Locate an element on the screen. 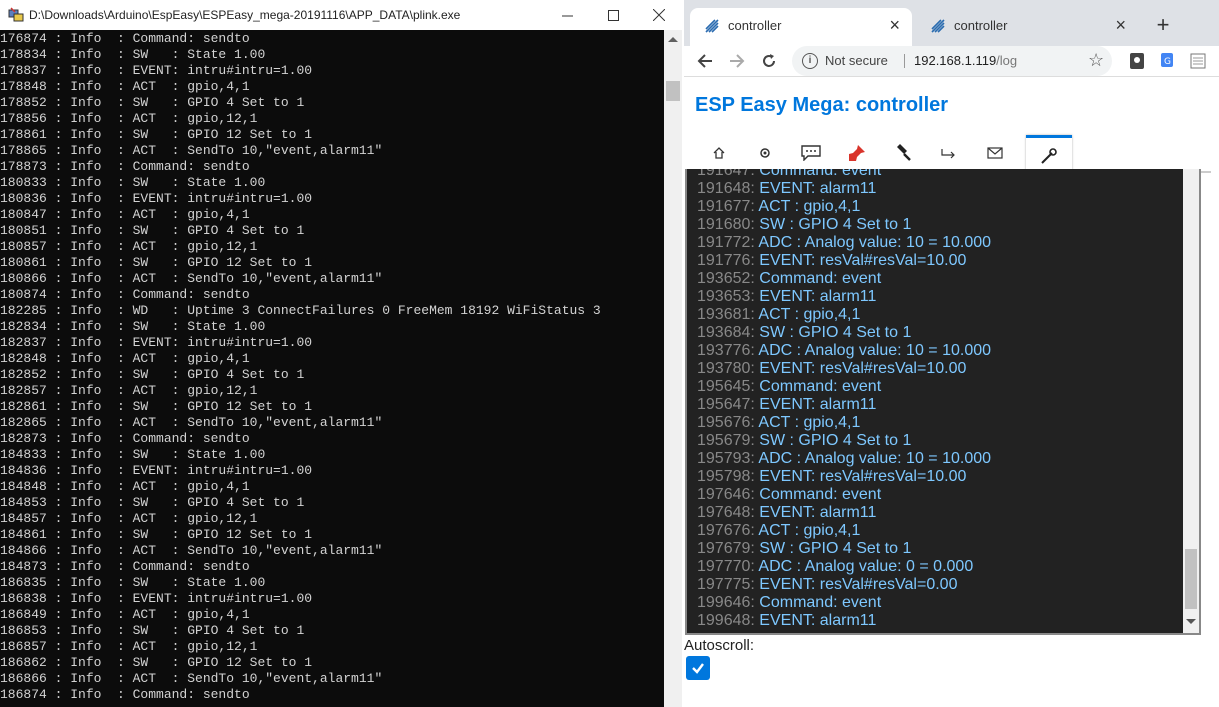 The image size is (1219, 707). log-timestamp: 195798: is located at coordinates (726, 476).